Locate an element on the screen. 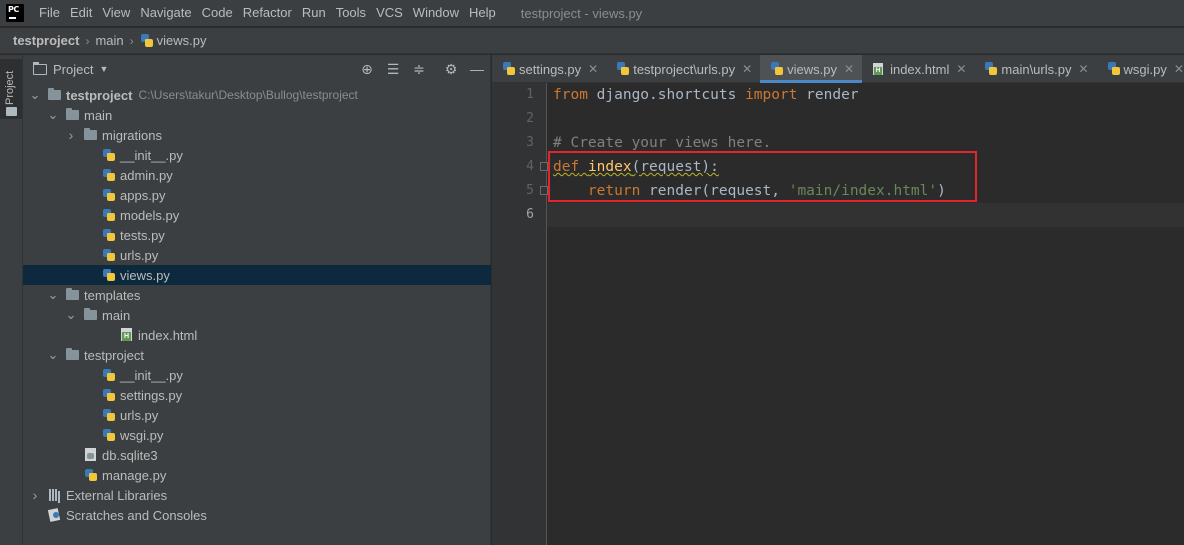 The height and width of the screenshot is (545, 1184). menu-view: View is located at coordinates (116, 13).